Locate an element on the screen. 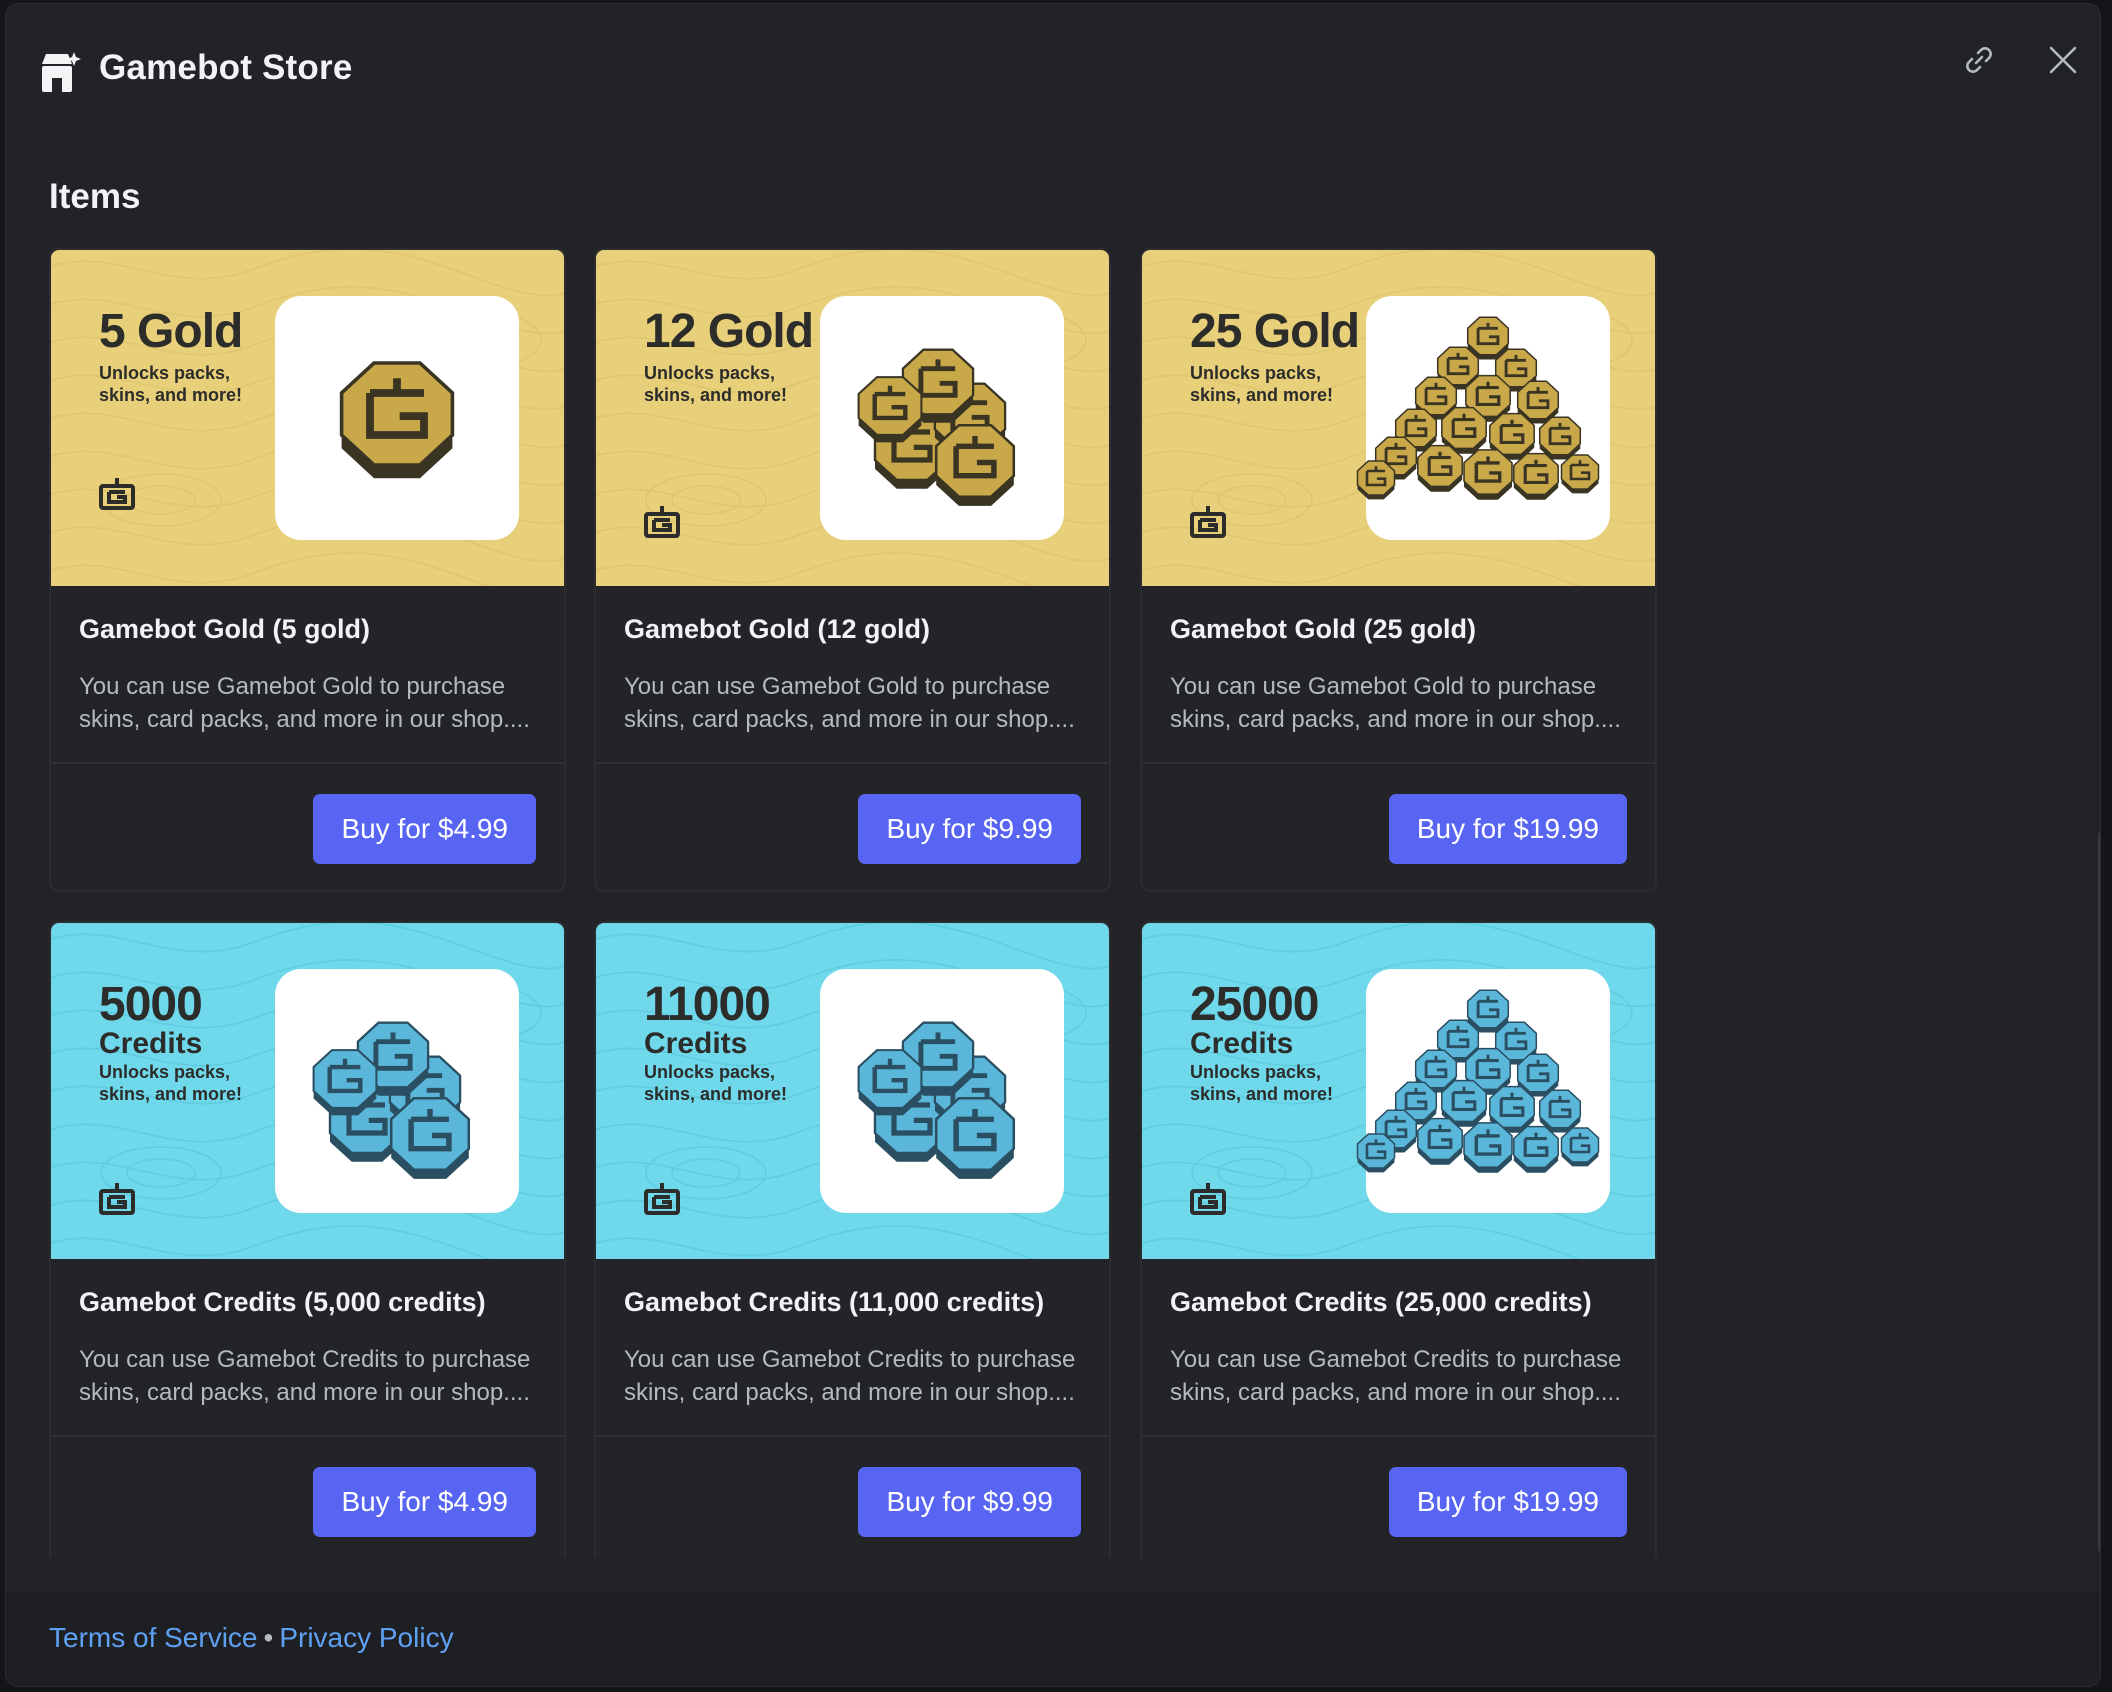 The height and width of the screenshot is (1692, 2112). item-banner: 5 Gold Unlocks packs, skins, and more! is located at coordinates (307, 418).